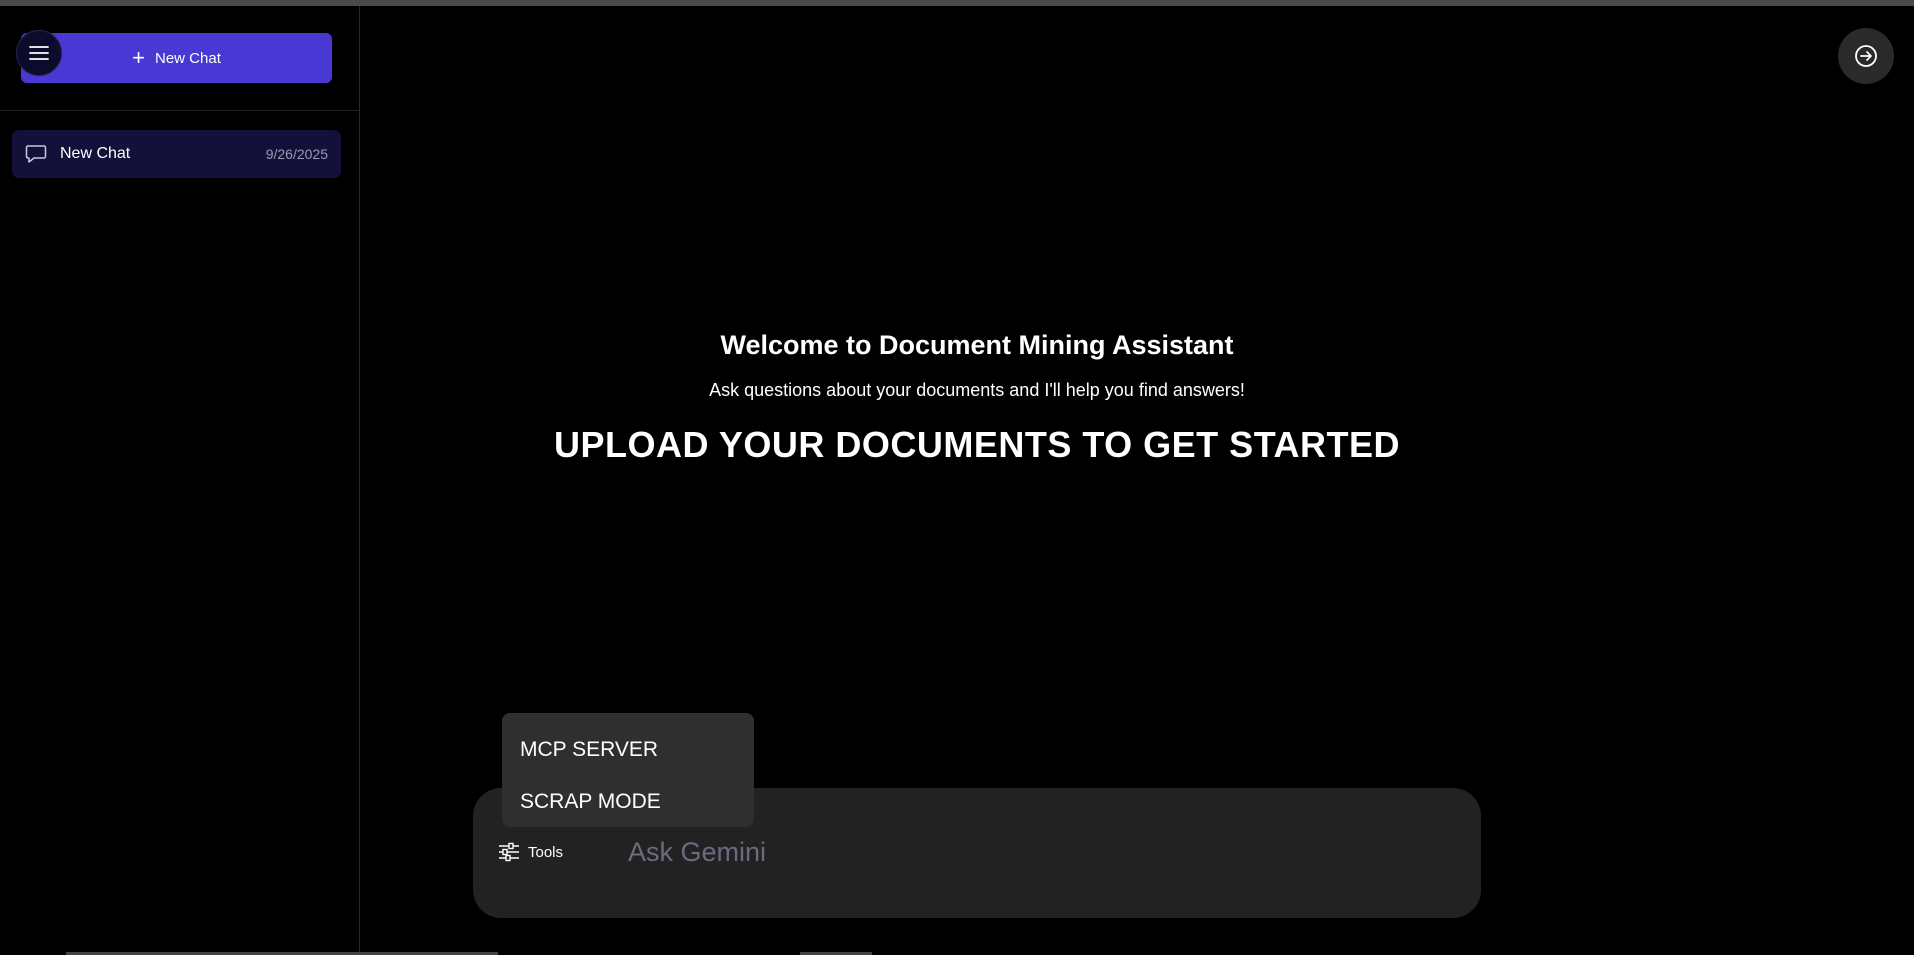 The image size is (1914, 955). Describe the element at coordinates (977, 345) in the screenshot. I see `welcome-title: Welcome to Document Mining Assistant` at that location.